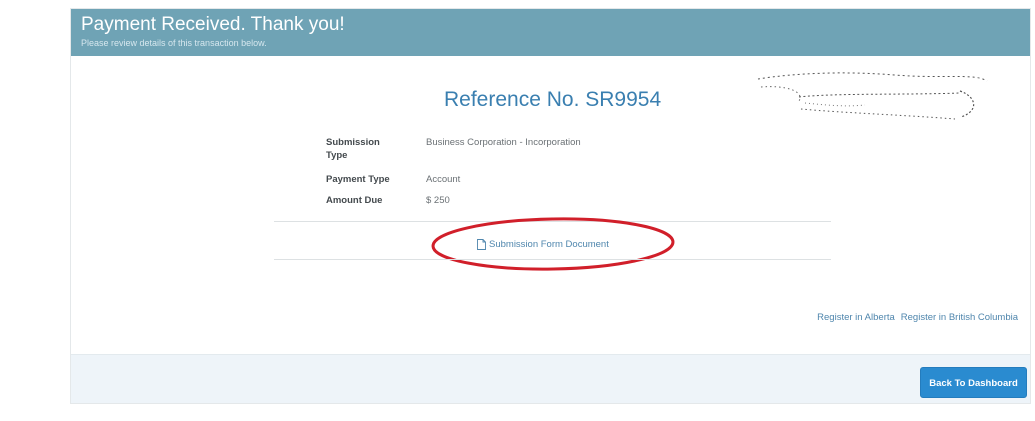  I want to click on document-icon, so click(481, 244).